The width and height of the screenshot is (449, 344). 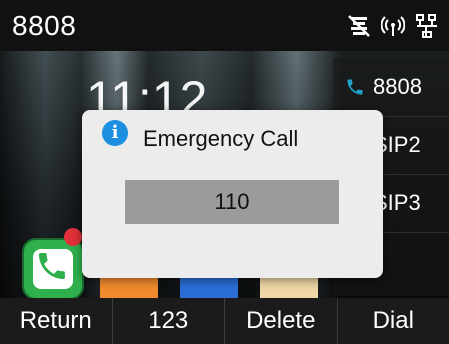 What do you see at coordinates (397, 86) in the screenshot?
I see `account-label: 8808` at bounding box center [397, 86].